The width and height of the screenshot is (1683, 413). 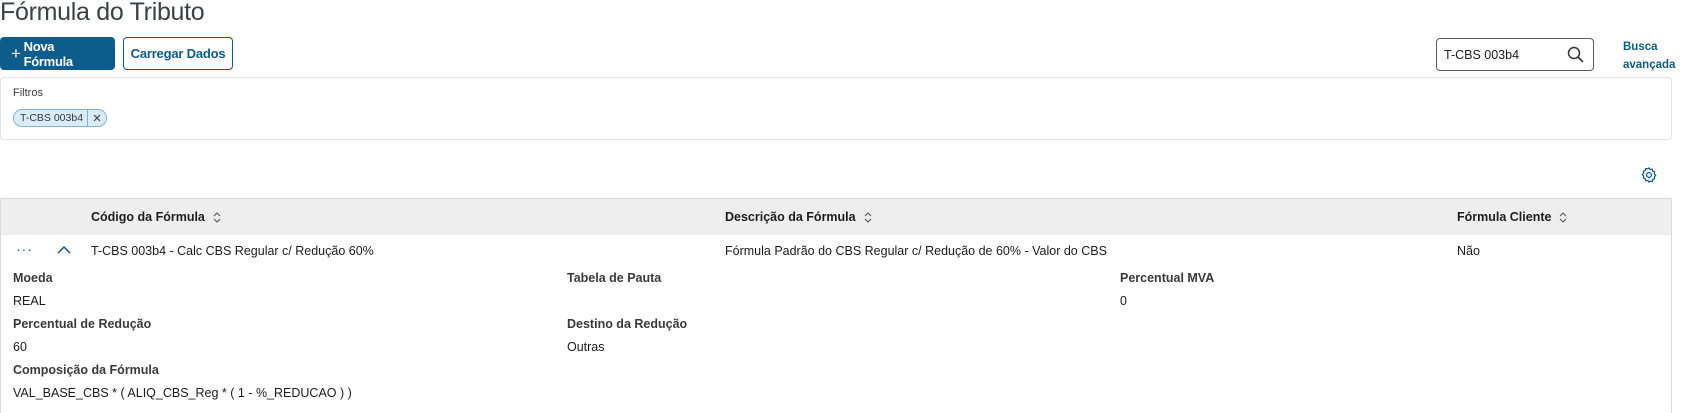 What do you see at coordinates (627, 324) in the screenshot?
I see `detail-label-destino-reducao: Destino da Redução` at bounding box center [627, 324].